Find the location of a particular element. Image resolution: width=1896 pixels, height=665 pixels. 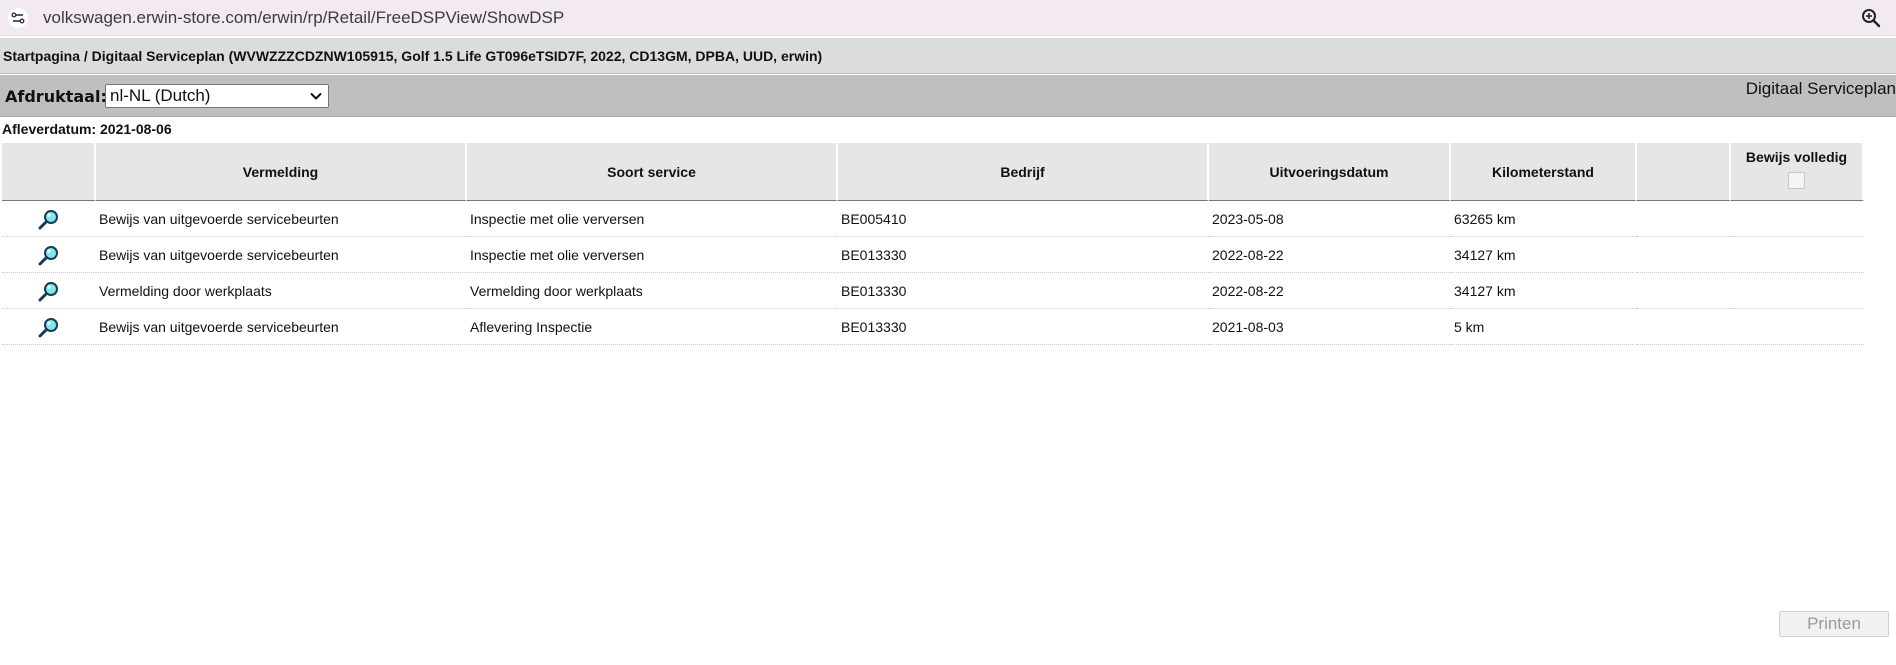

header-kilometerstand: Kilometerstand is located at coordinates (1544, 172).